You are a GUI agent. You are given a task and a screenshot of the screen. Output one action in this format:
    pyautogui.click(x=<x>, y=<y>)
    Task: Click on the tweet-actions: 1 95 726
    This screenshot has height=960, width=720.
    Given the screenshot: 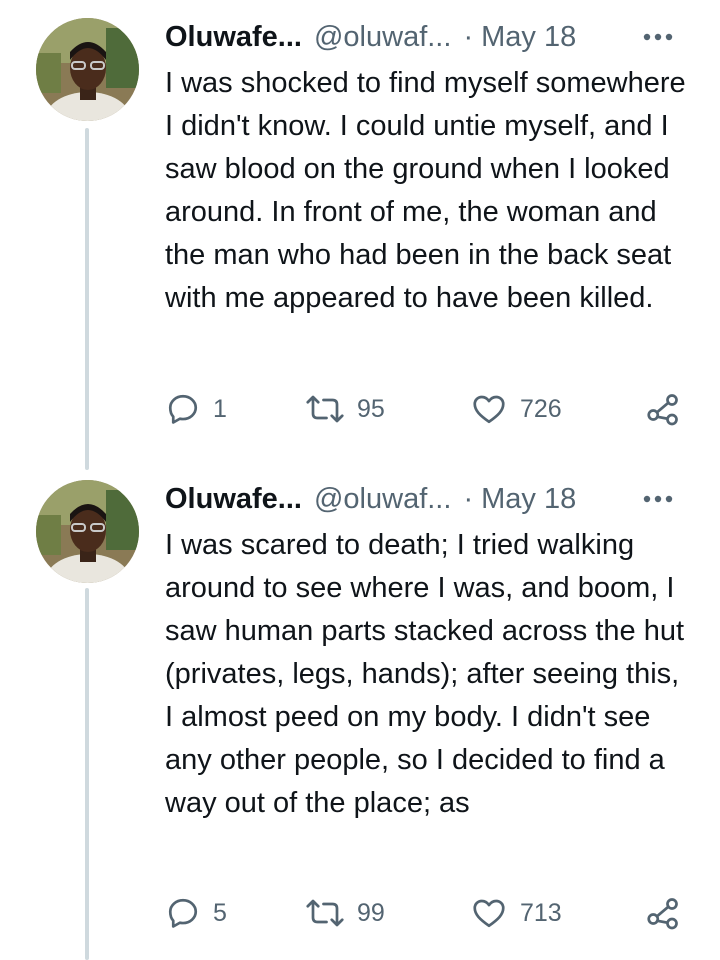 What is the action you would take?
    pyautogui.click(x=430, y=409)
    